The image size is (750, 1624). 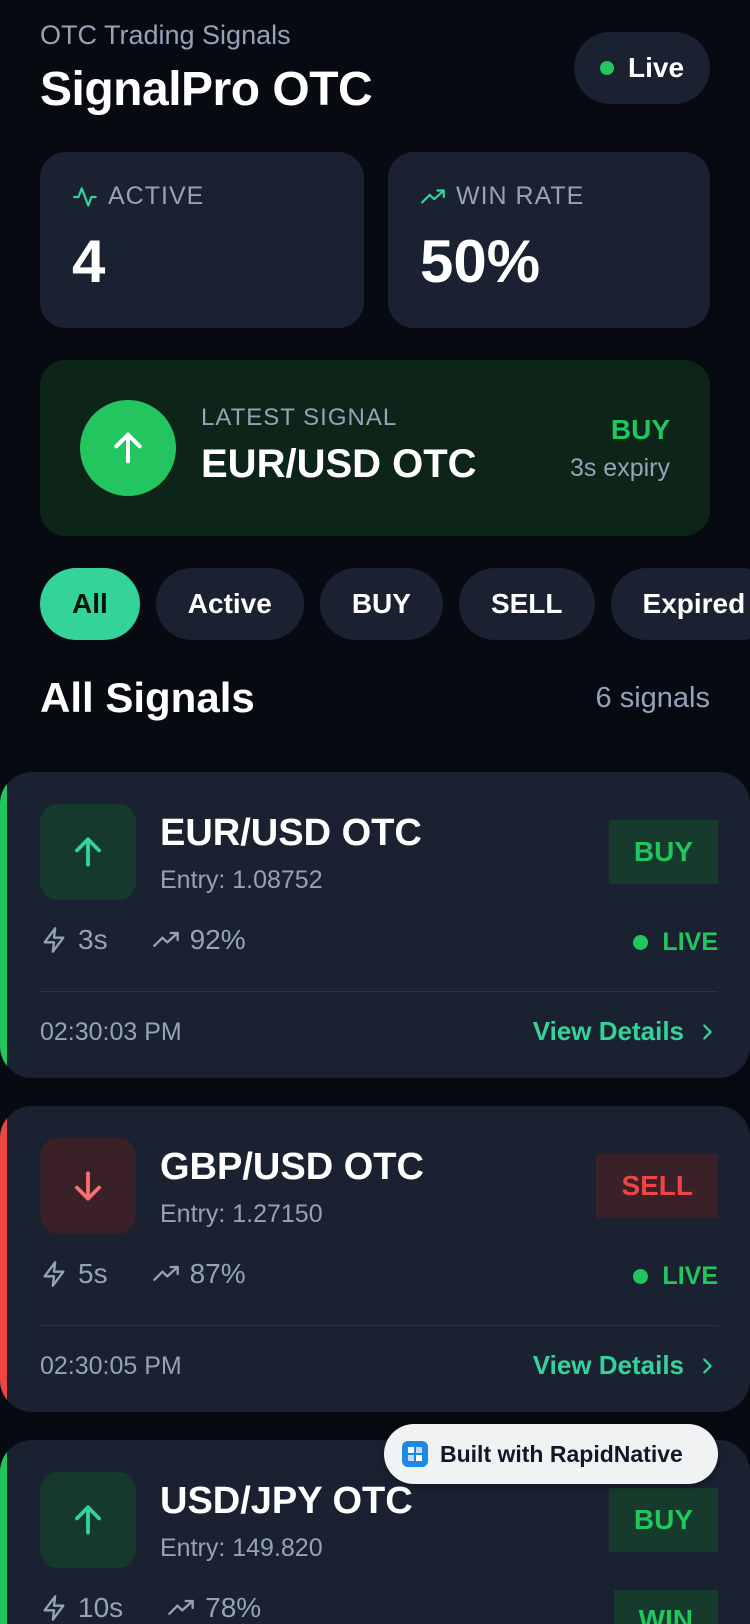 I want to click on signal-pair: GBP/USD OTC, so click(x=292, y=1167).